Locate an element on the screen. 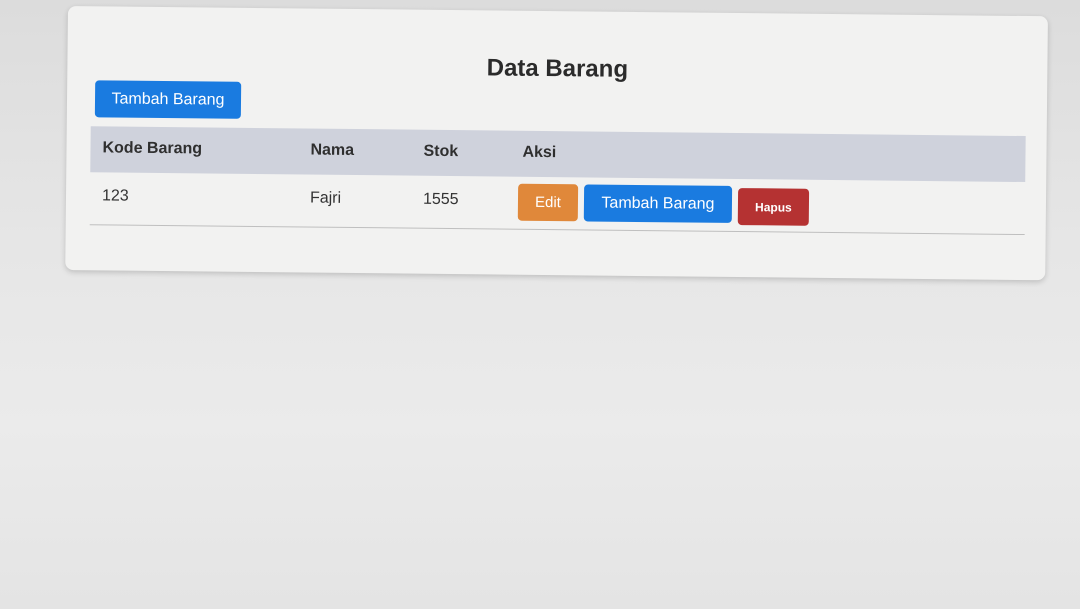  table-row: 123 Fajri 1555 Edit Tambah Barang Hapus is located at coordinates (557, 204).